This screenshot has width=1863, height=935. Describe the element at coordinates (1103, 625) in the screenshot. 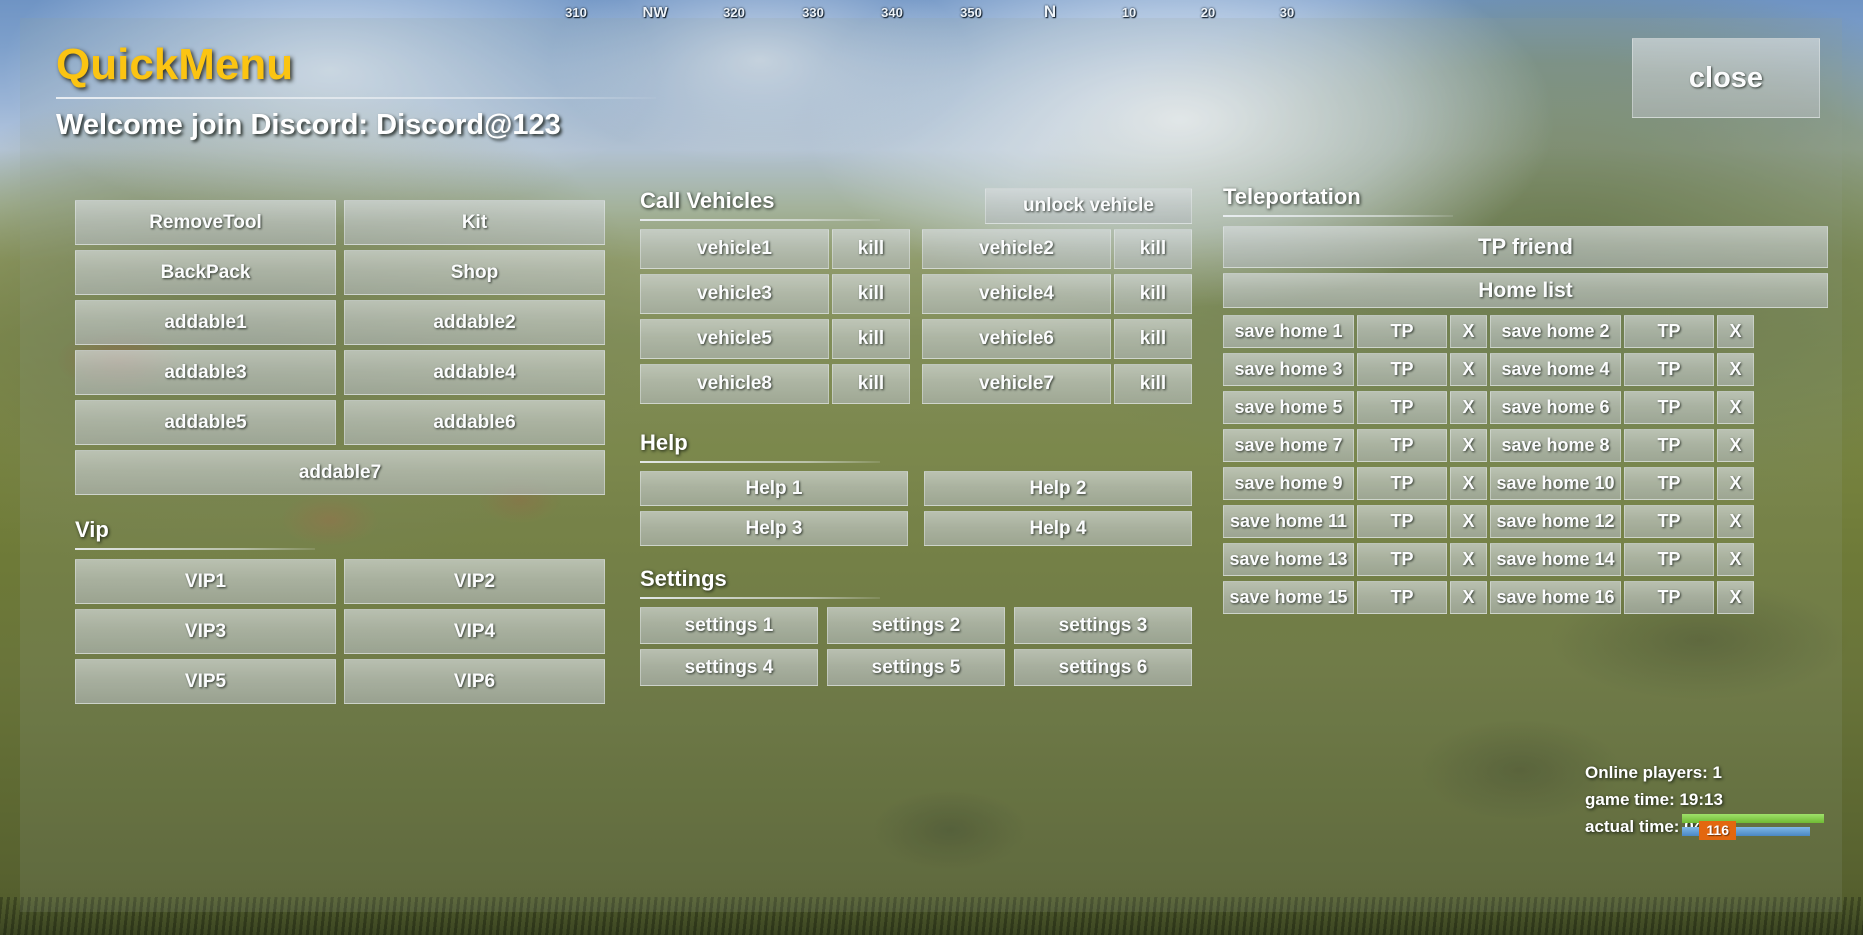

I see `settings-button-settings-3: settings 3` at that location.